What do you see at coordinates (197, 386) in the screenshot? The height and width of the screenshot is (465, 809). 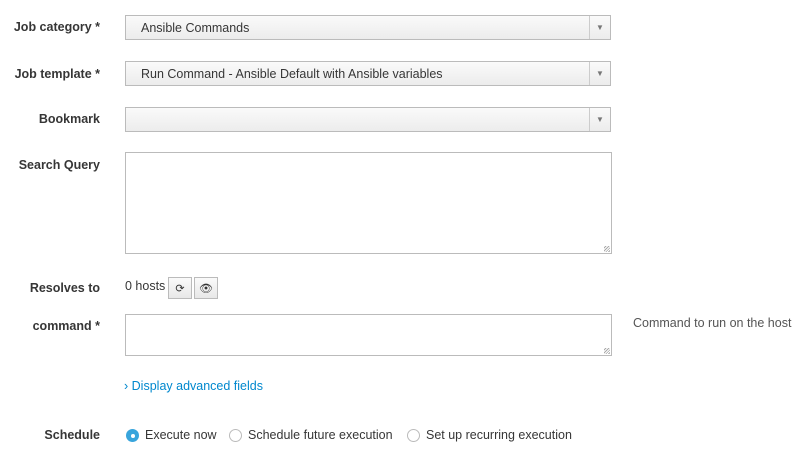 I see `advanced-link-text: Display advanced fields` at bounding box center [197, 386].